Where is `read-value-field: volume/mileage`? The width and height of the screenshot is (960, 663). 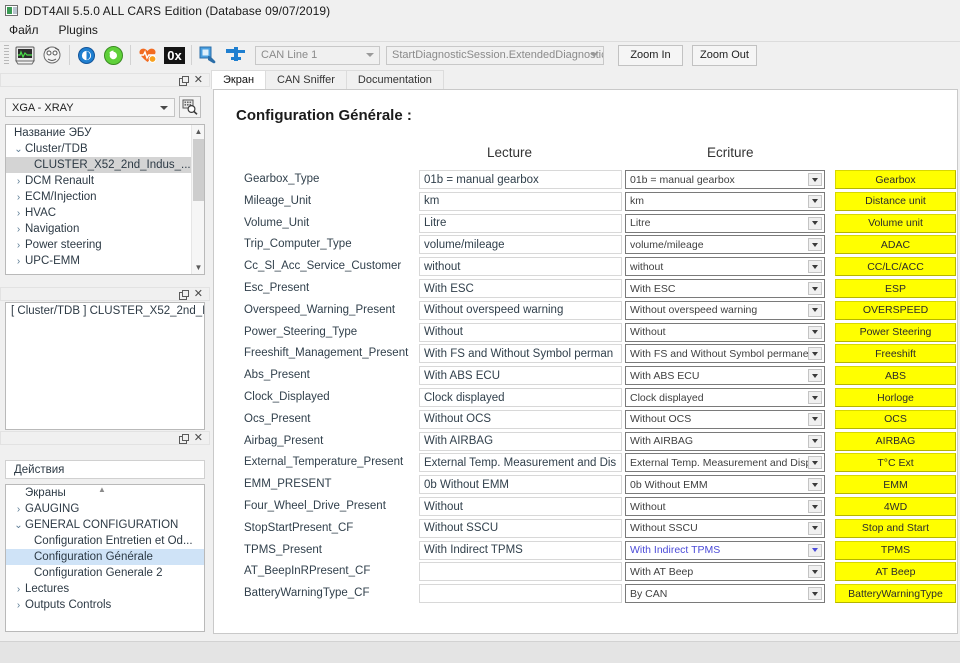 read-value-field: volume/mileage is located at coordinates (520, 245).